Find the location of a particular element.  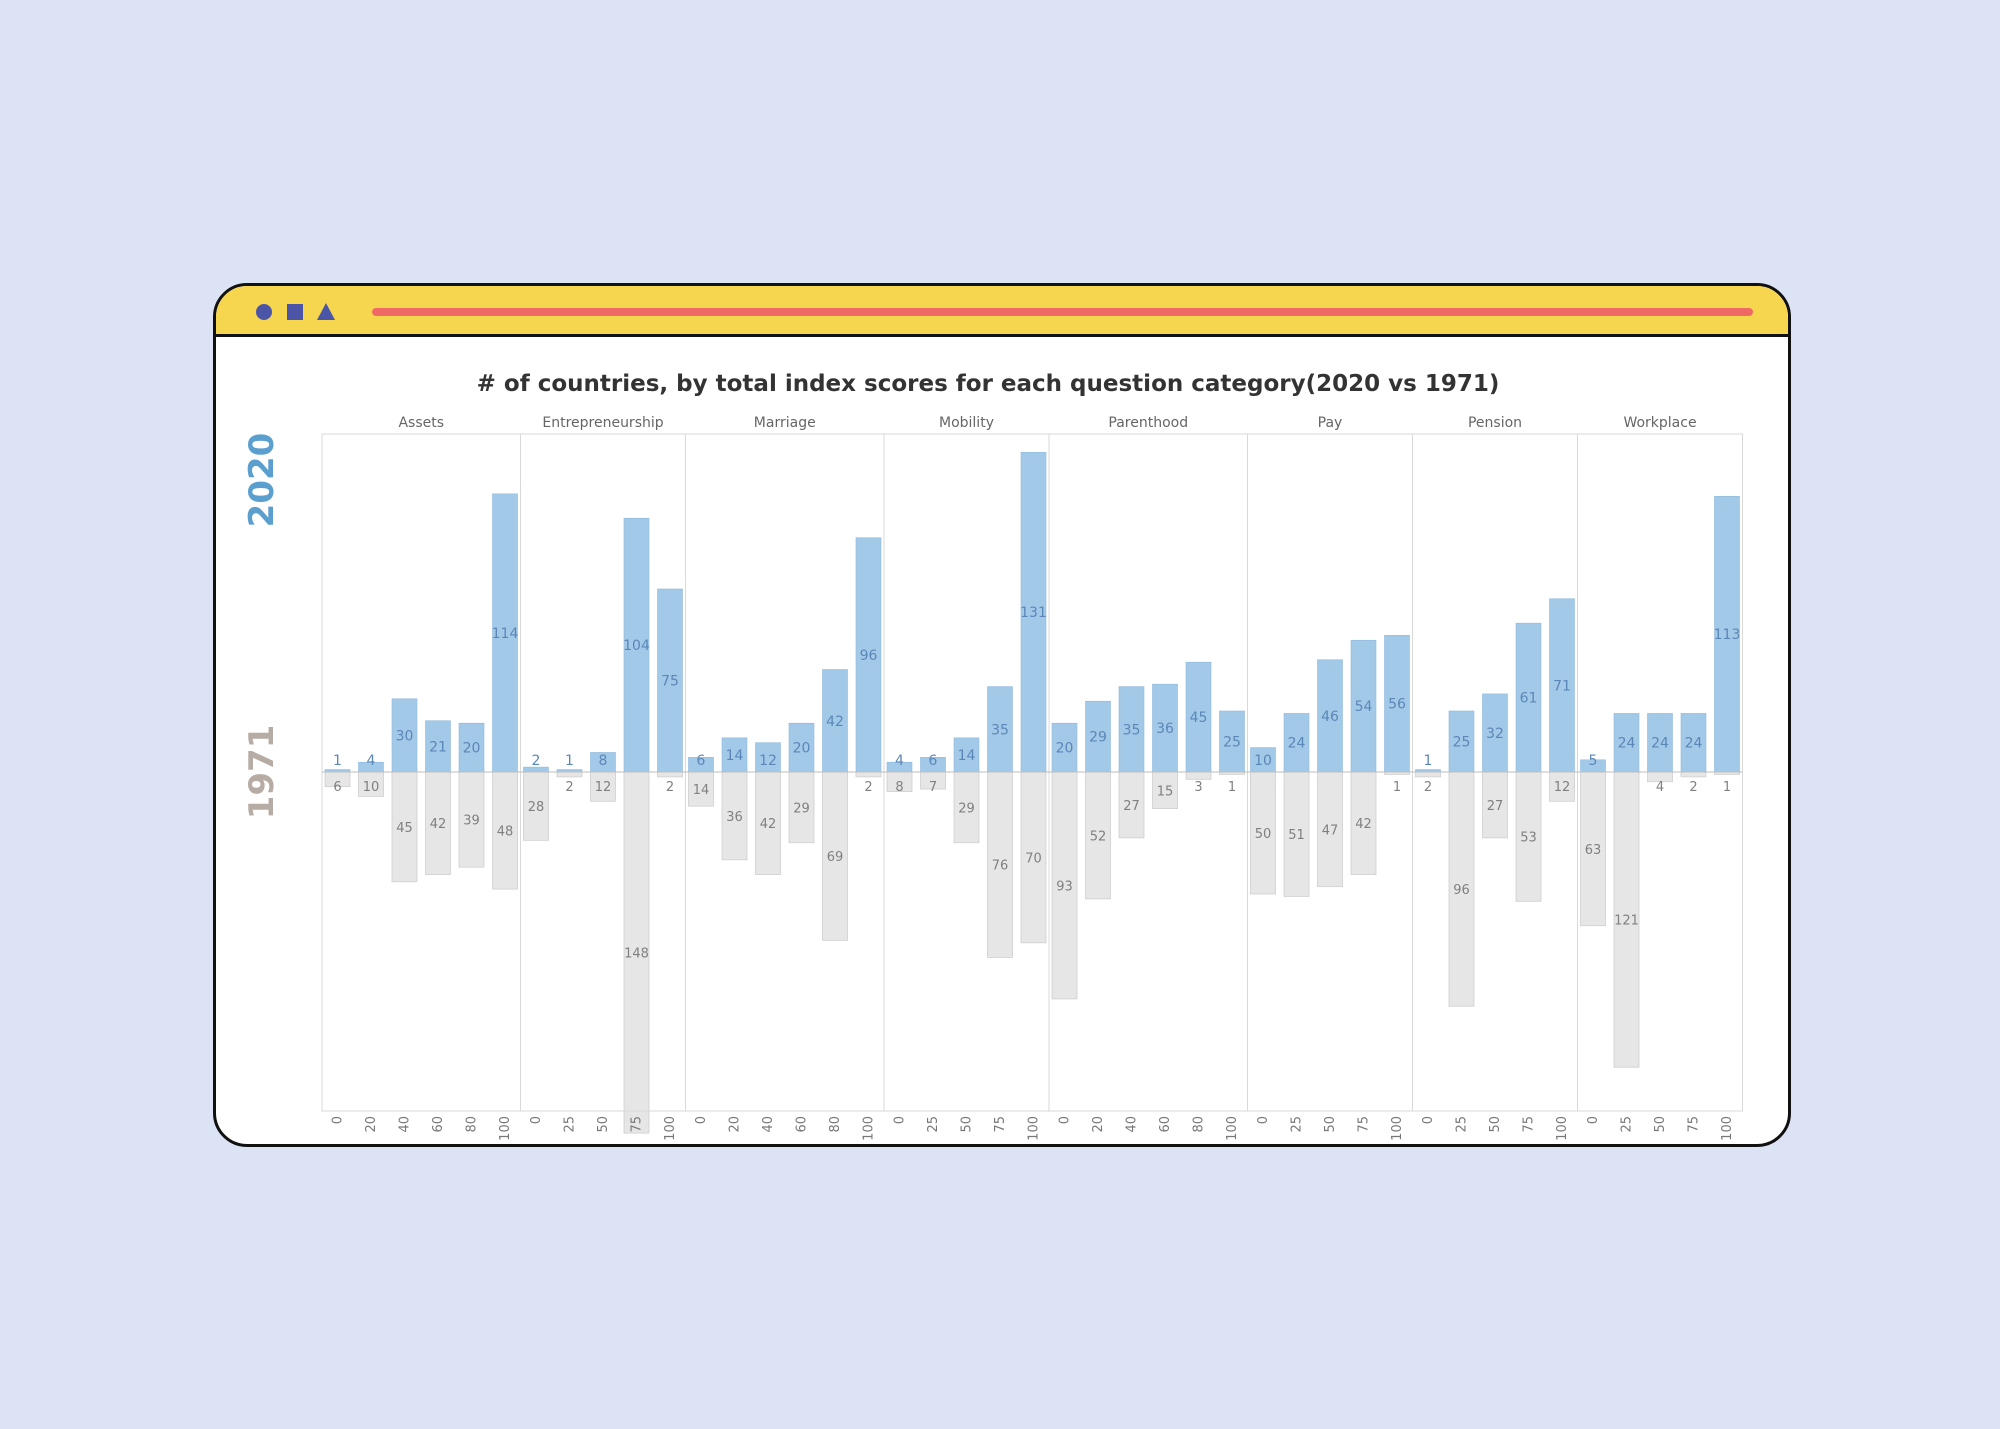

data-label-1971-mobility-25: 7 is located at coordinates (933, 787).